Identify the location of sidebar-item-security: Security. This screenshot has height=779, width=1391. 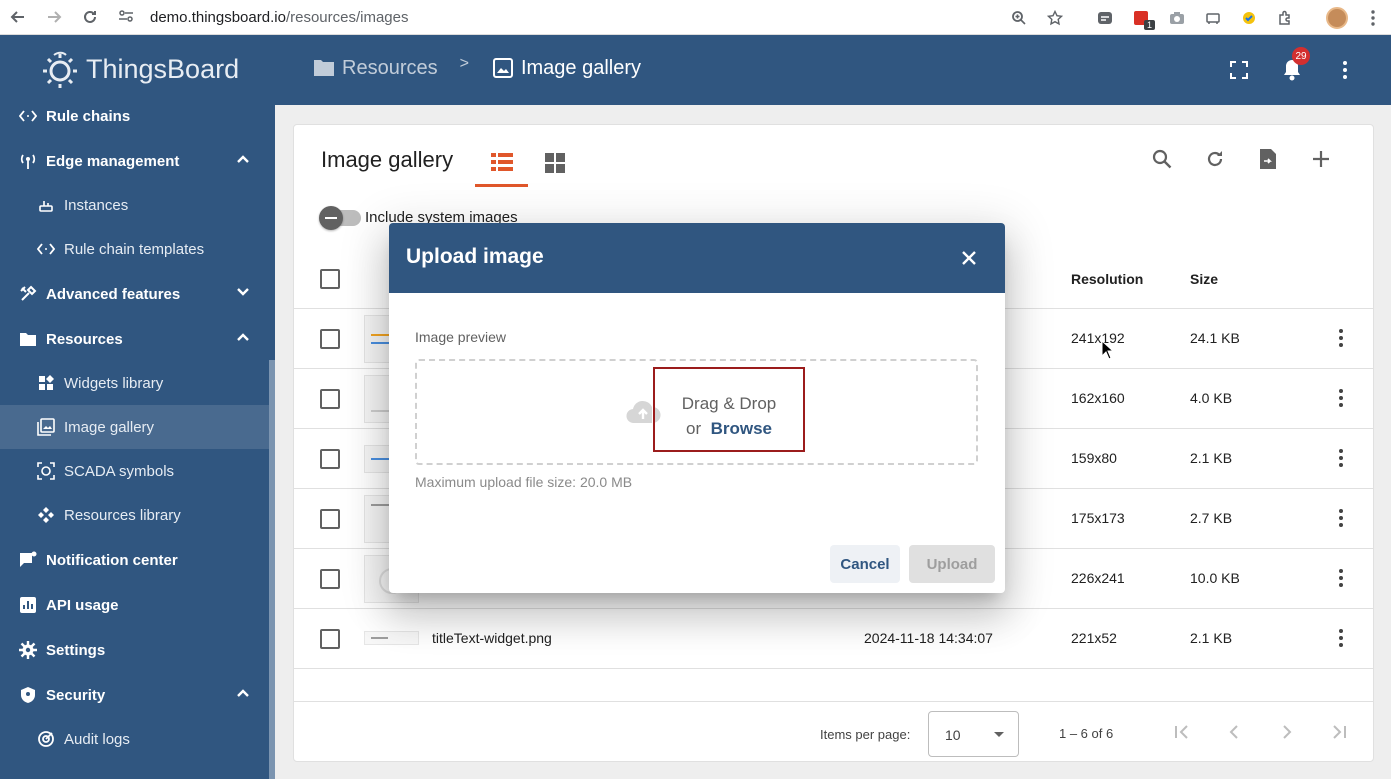
(134, 695).